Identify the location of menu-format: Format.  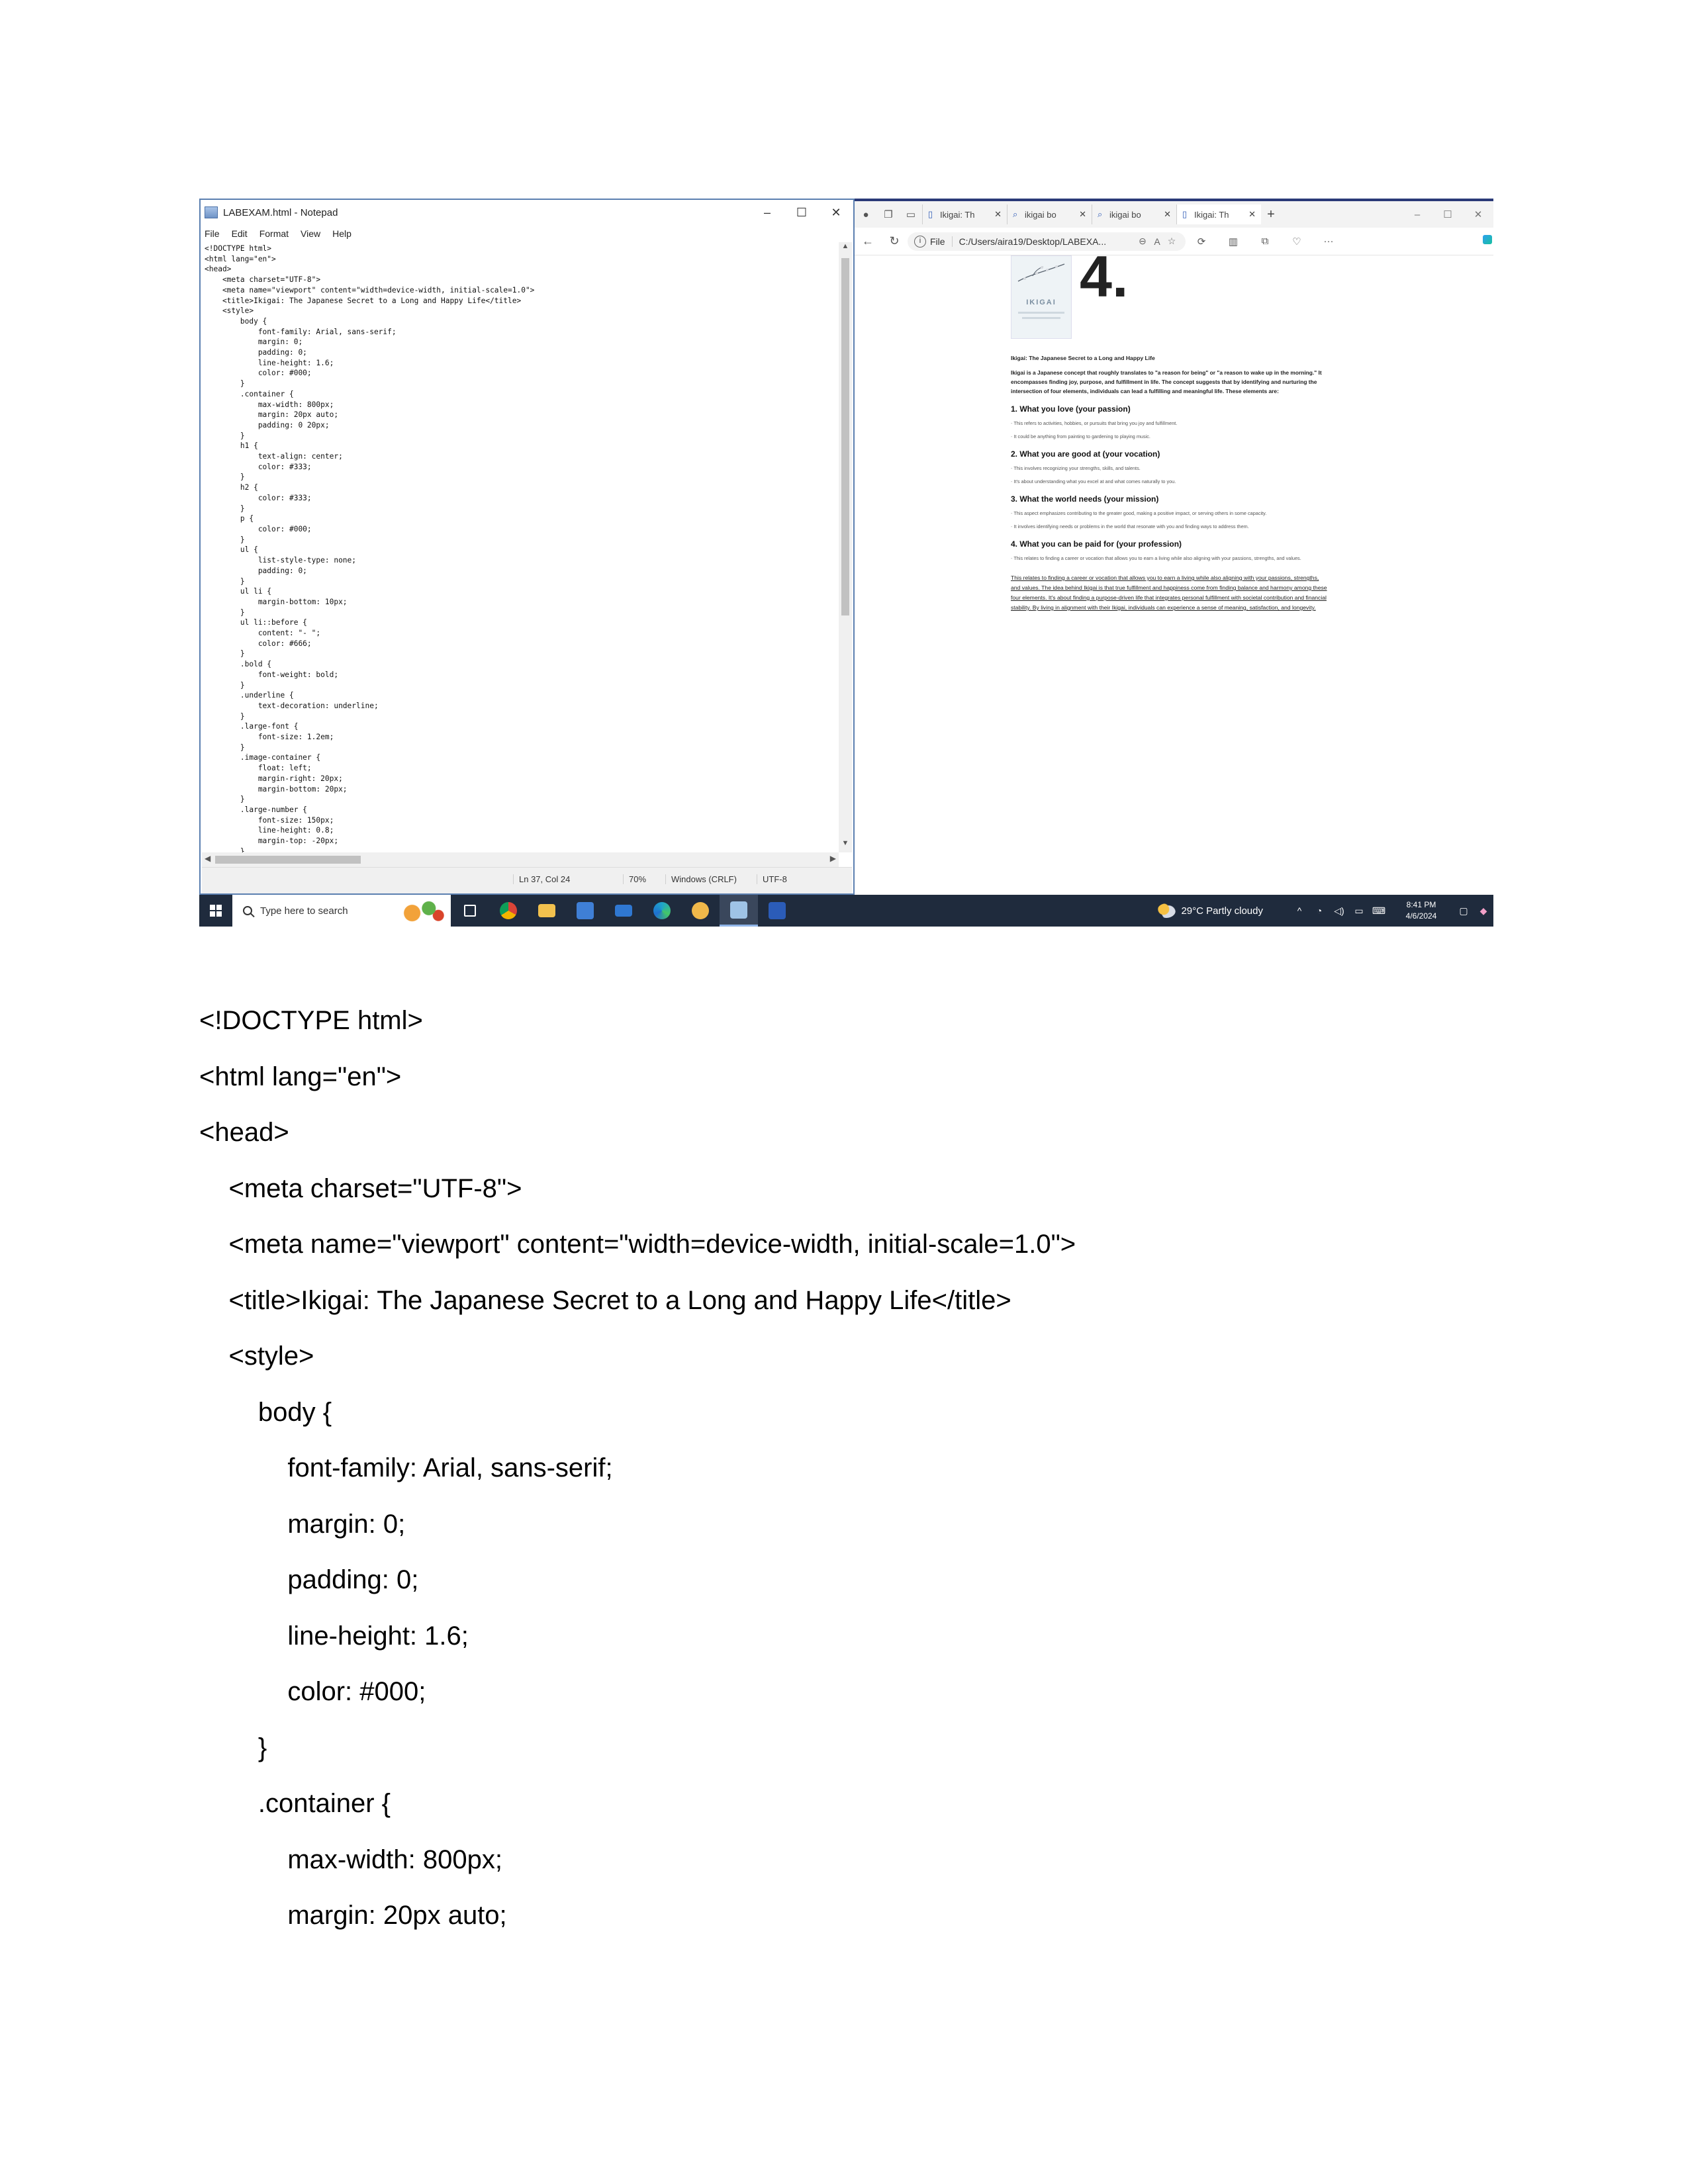
(274, 234).